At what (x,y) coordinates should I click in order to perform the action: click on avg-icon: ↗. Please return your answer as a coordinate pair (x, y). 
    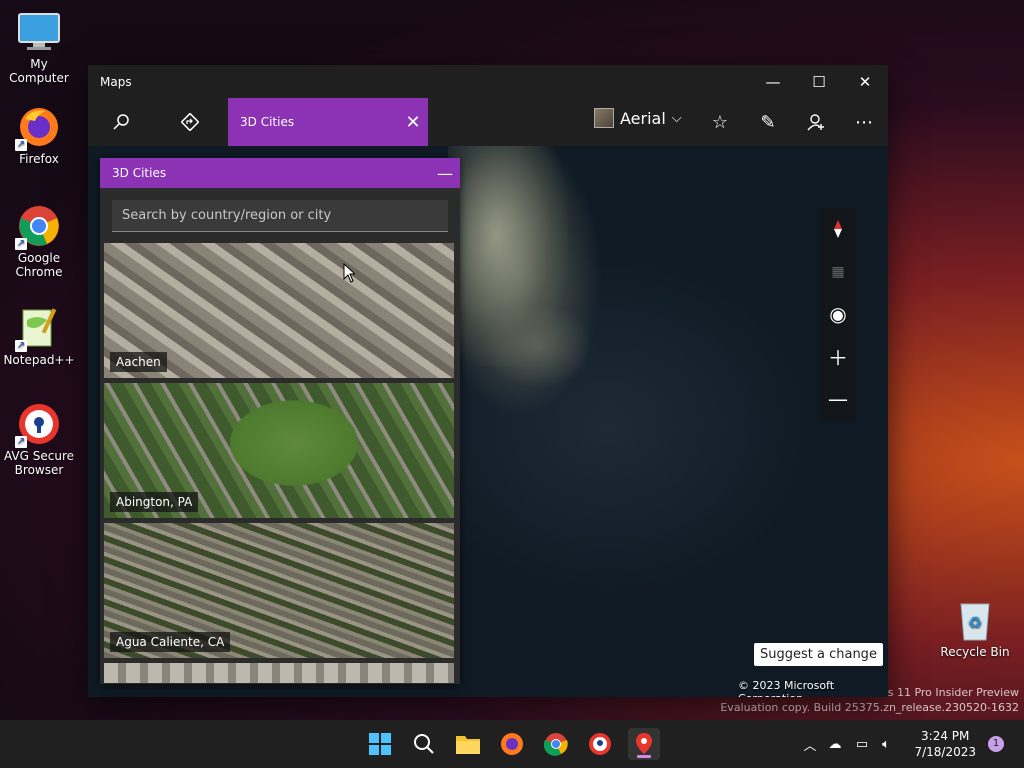
    Looking at the image, I should click on (38, 425).